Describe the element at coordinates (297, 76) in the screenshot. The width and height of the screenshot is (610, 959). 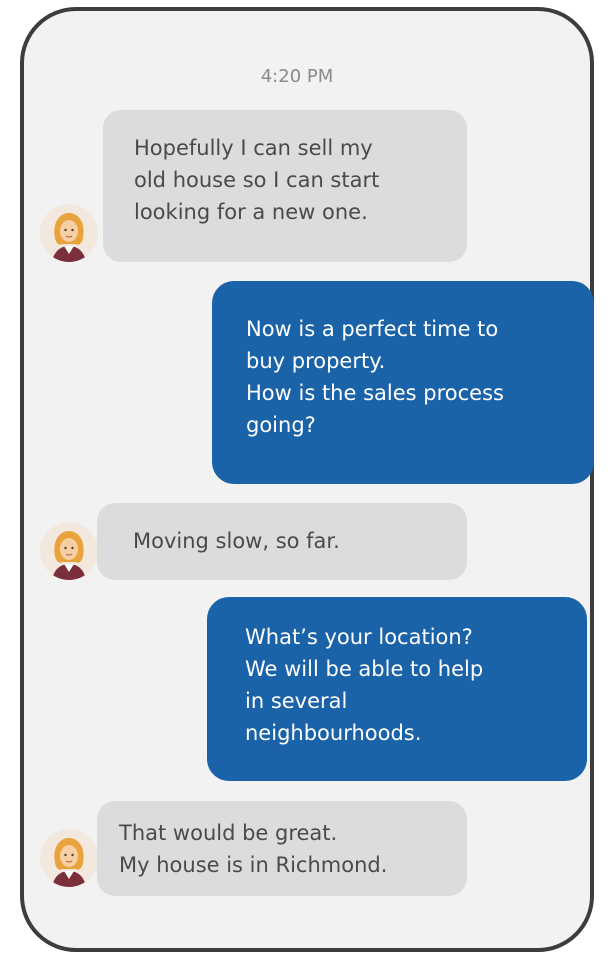
I see `message-timestamp: 4:20 PM` at that location.